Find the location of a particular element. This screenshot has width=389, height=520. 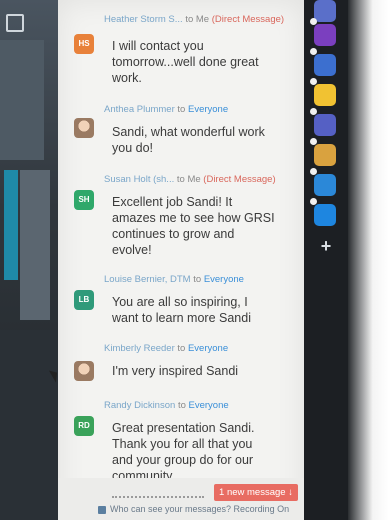

message-line: and your group do for our is located at coordinates (183, 460).